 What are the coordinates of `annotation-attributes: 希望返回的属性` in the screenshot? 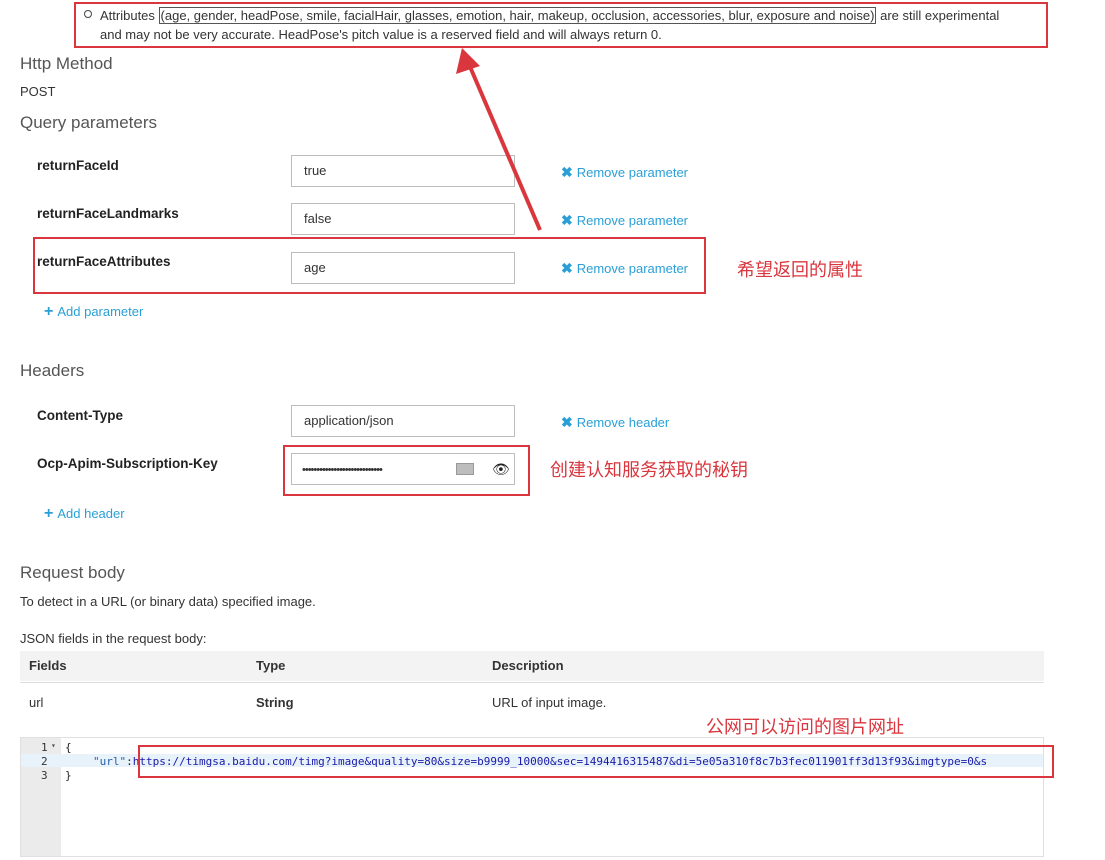 It's located at (800, 270).